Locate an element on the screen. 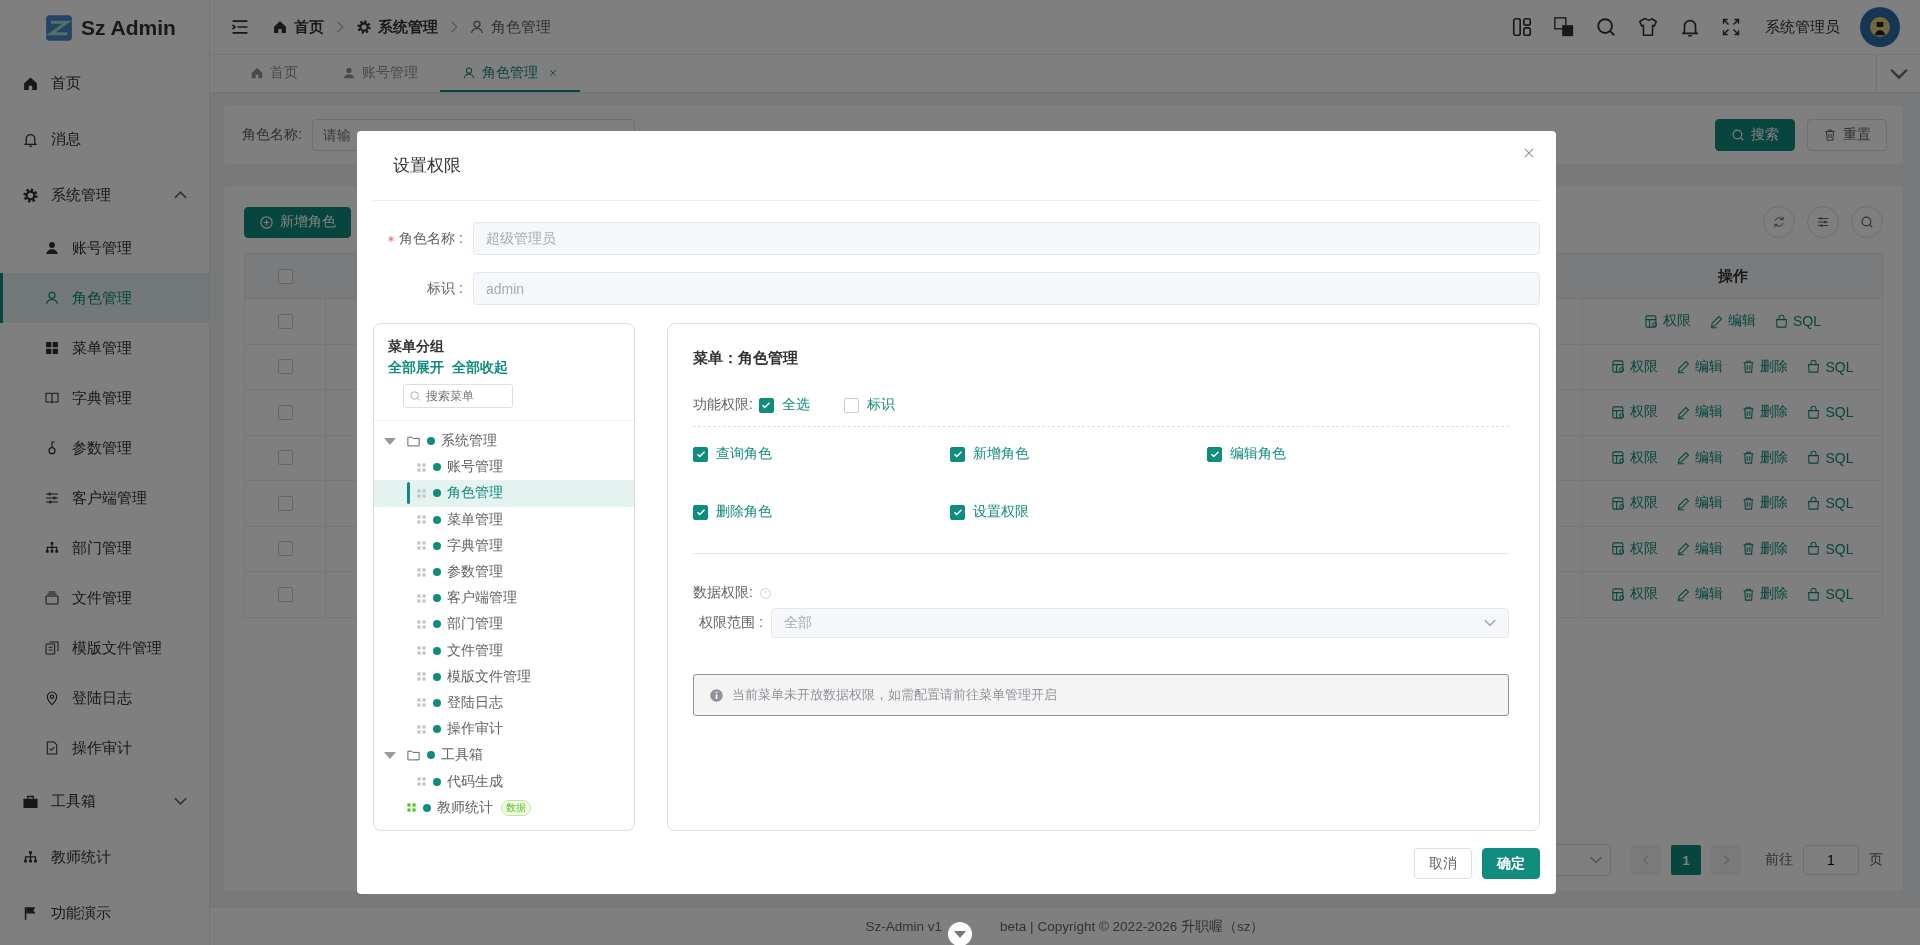 Image resolution: width=1920 pixels, height=945 pixels. tree-item: 教师统计 数据 is located at coordinates (504, 807).